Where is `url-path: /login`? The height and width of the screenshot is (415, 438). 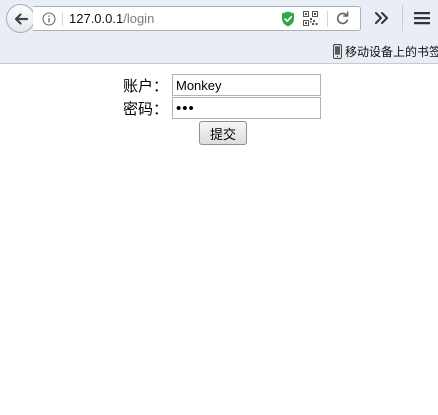
url-path: /login is located at coordinates (139, 18).